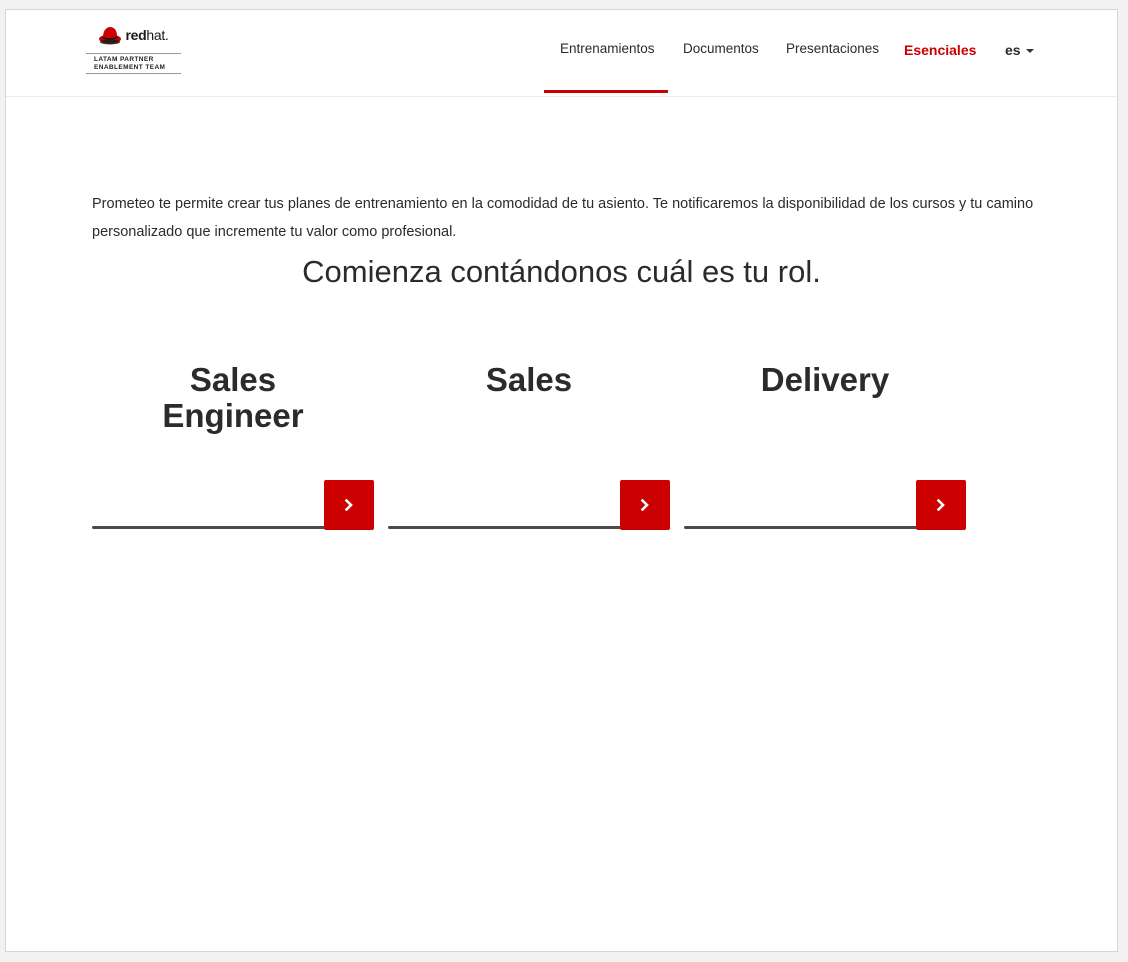 Image resolution: width=1128 pixels, height=962 pixels. What do you see at coordinates (721, 48) in the screenshot?
I see `nav-item-documentos: Documentos` at bounding box center [721, 48].